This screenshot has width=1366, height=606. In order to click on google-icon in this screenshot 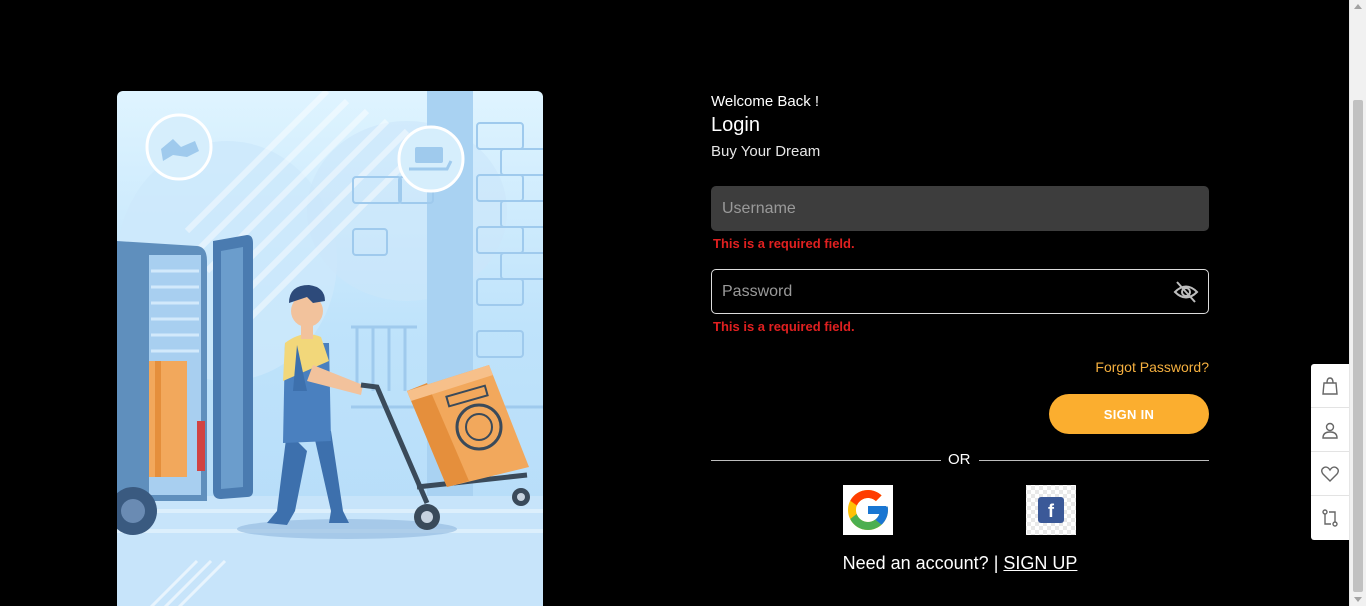, I will do `click(868, 510)`.